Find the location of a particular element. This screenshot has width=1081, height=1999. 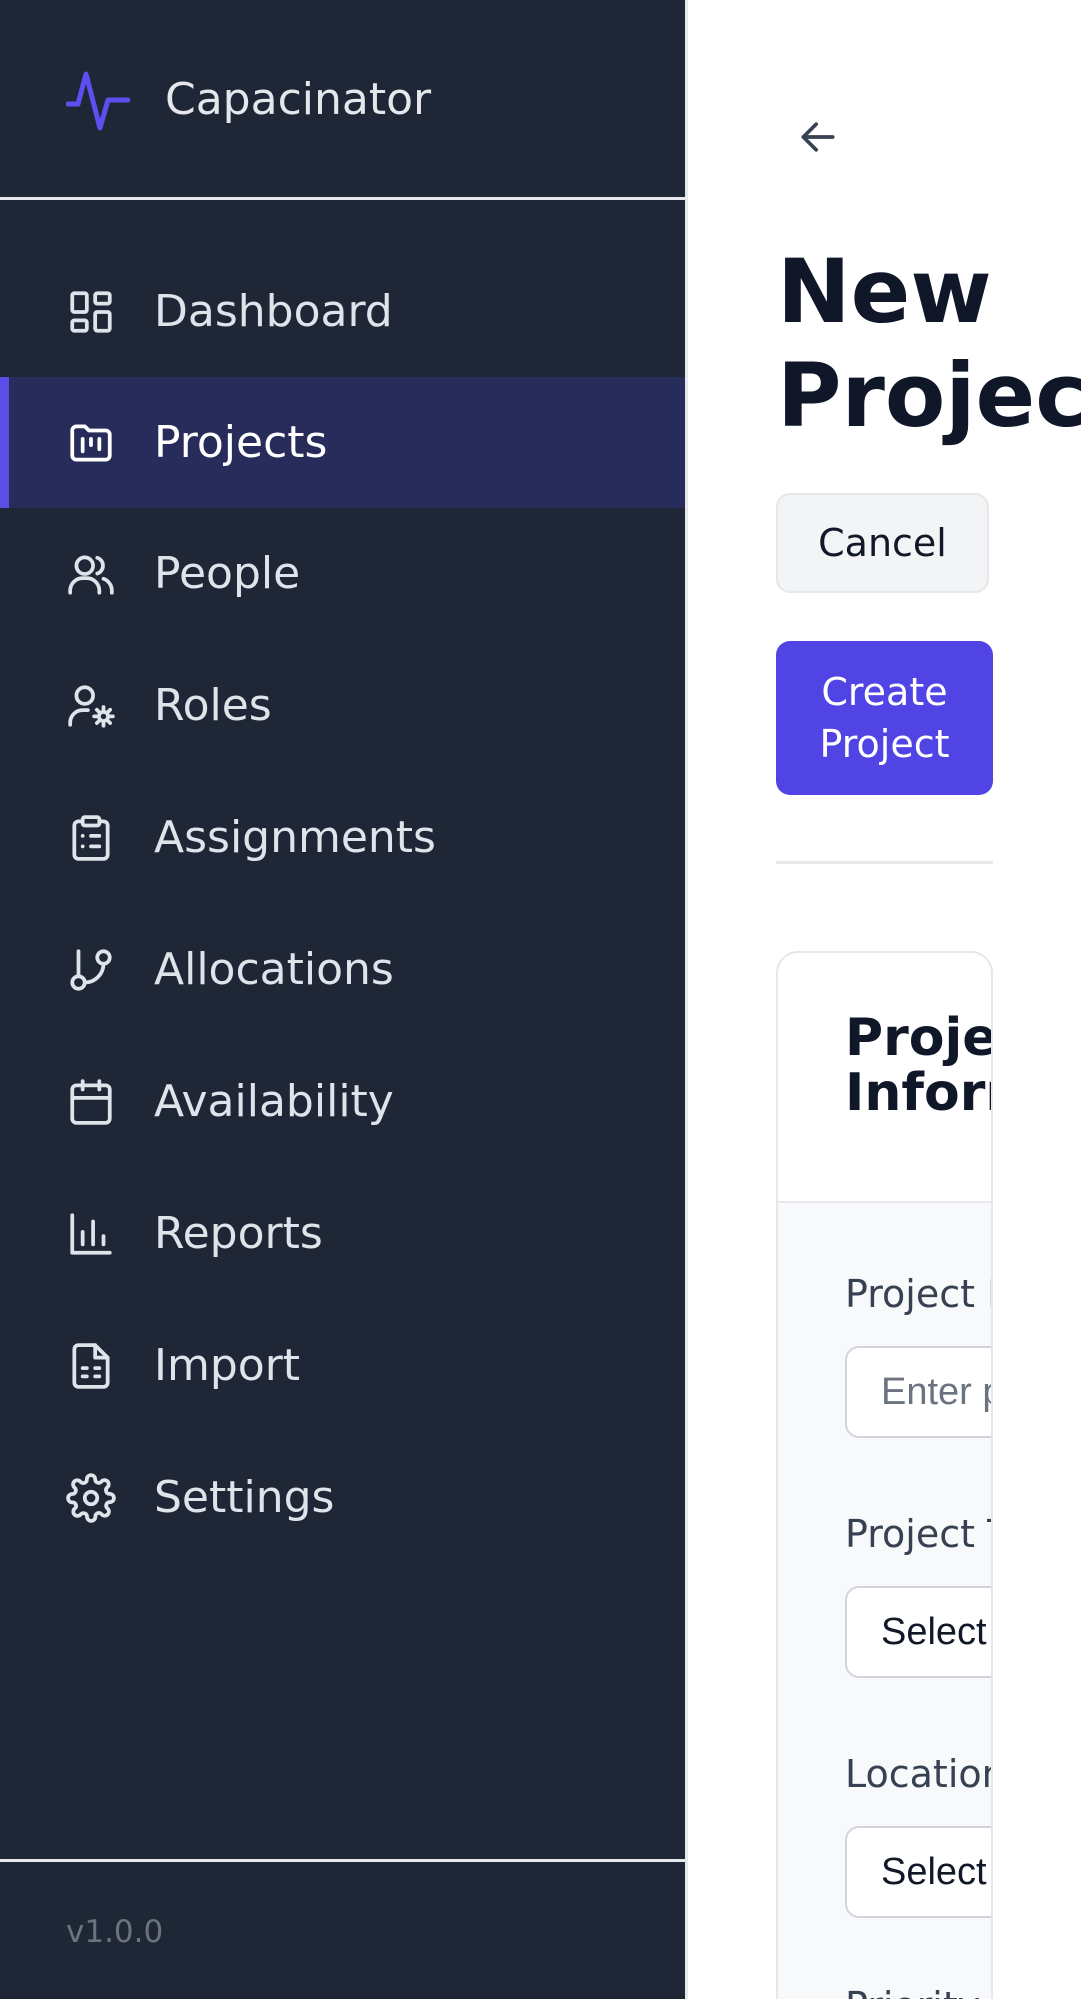

project-type-select: Select project type is located at coordinates (918, 1632).